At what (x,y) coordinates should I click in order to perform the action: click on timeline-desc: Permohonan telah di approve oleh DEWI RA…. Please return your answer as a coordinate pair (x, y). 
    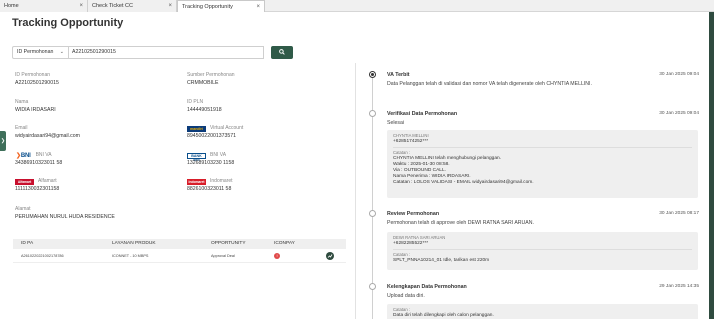
    Looking at the image, I should click on (460, 223).